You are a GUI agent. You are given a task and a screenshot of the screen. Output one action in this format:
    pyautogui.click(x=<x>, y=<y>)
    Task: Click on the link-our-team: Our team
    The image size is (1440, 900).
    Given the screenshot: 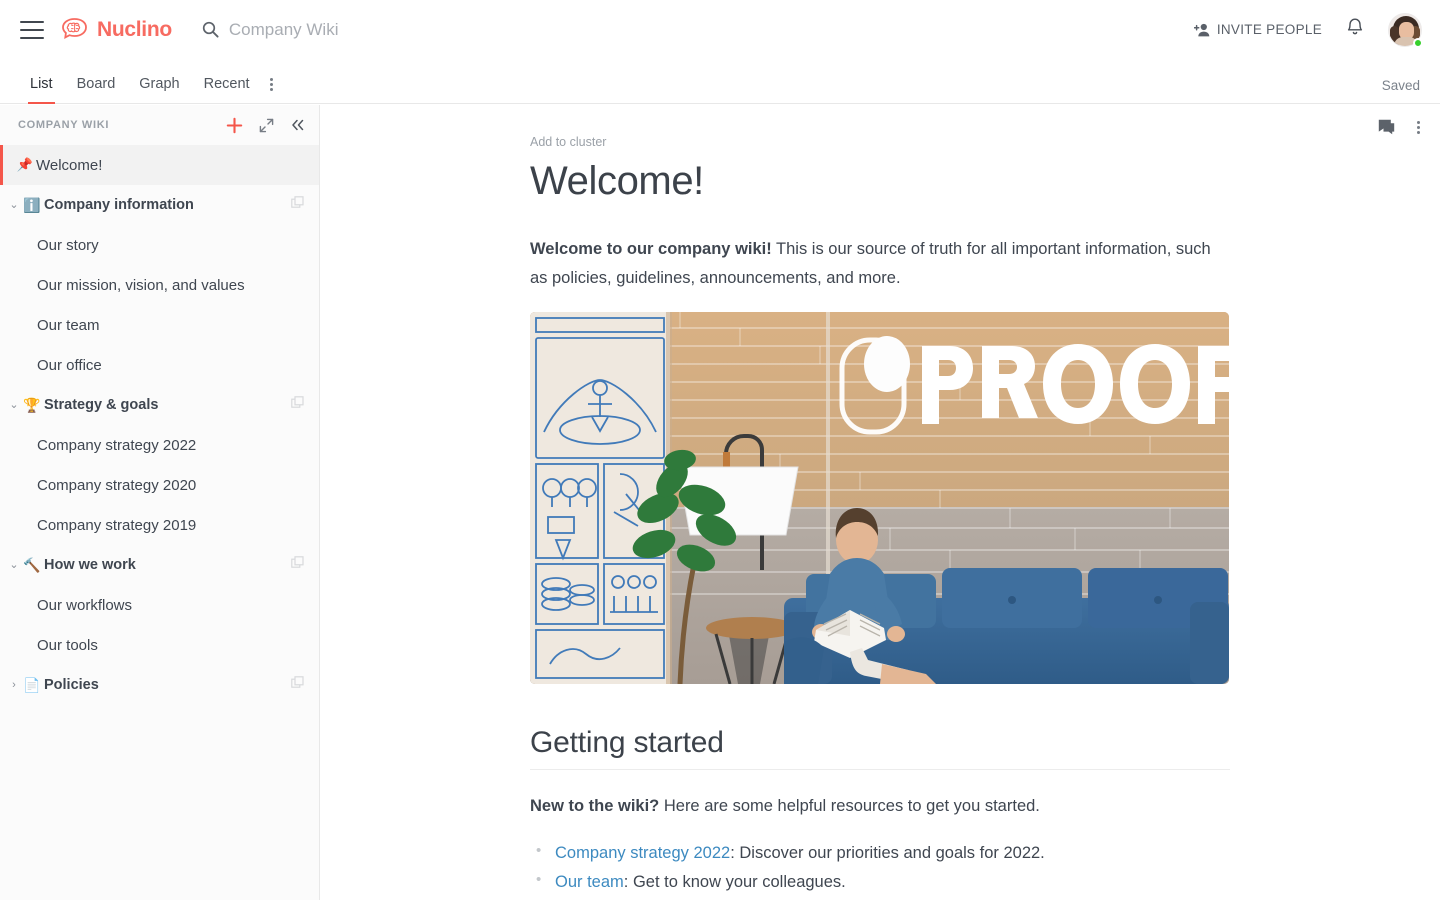 What is the action you would take?
    pyautogui.click(x=589, y=882)
    